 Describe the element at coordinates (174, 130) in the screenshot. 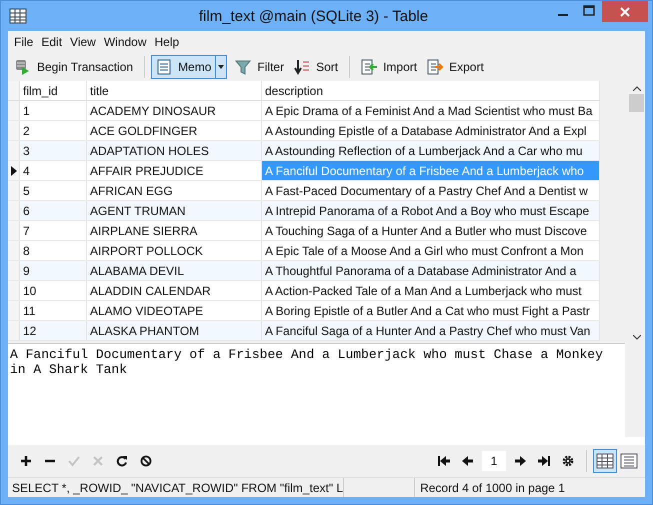

I see `table-cell: ACE GOLDFINGER` at that location.